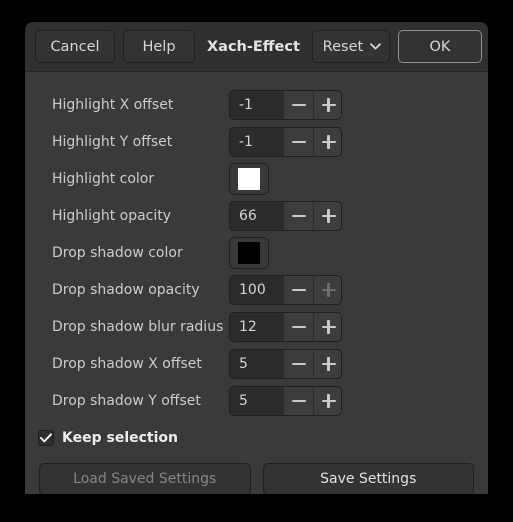 This screenshot has height=522, width=513. Describe the element at coordinates (127, 363) in the screenshot. I see `setting-label: Drop shadow X offset` at that location.